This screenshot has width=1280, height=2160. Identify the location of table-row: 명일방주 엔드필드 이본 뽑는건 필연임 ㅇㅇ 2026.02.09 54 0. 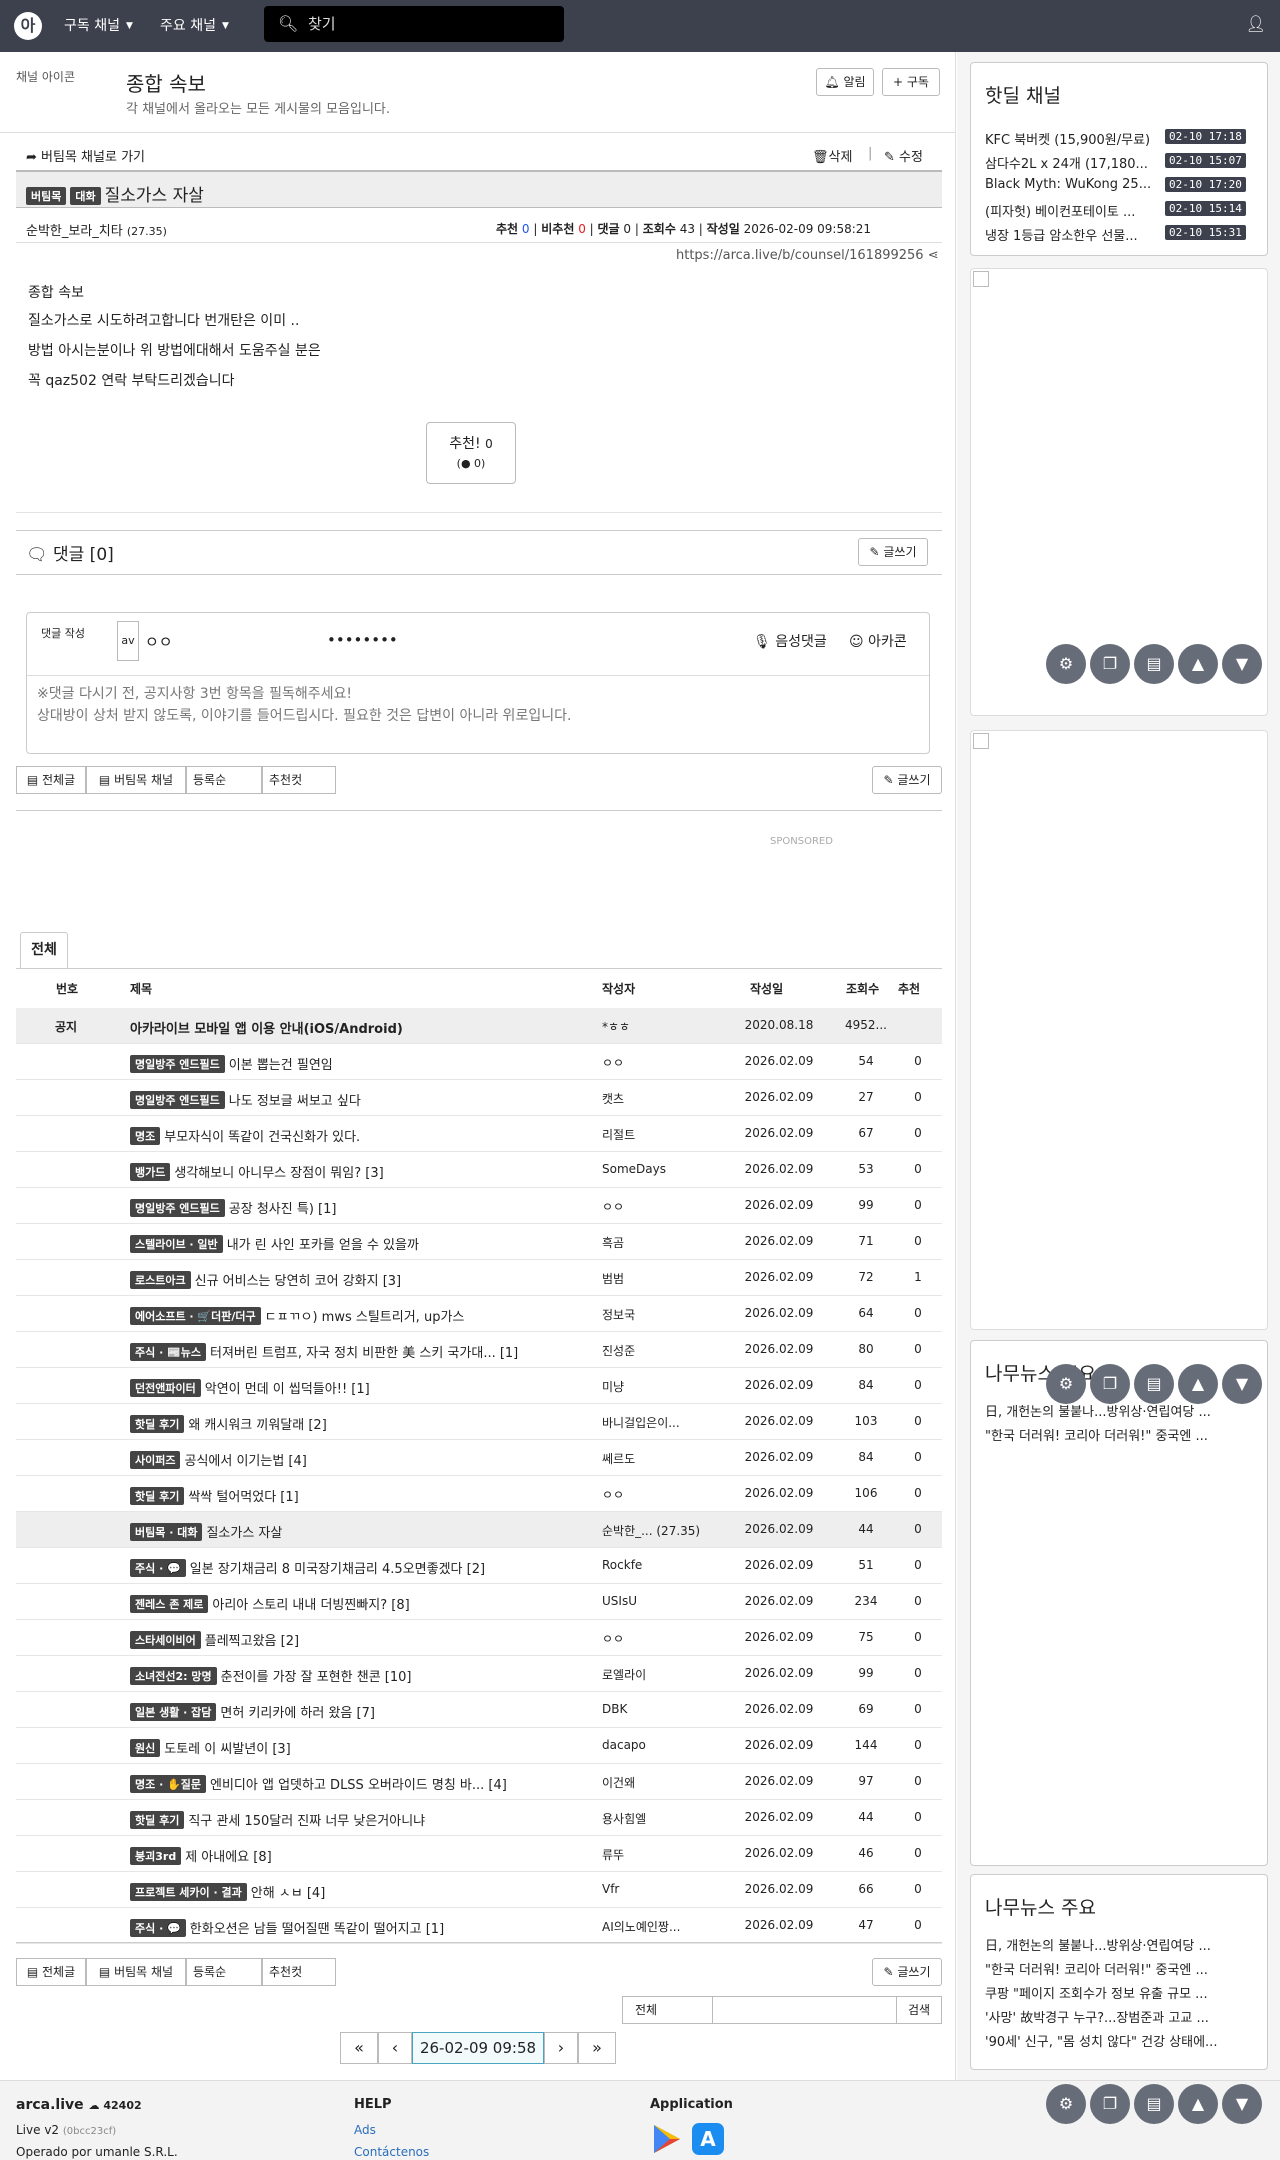
(479, 1062).